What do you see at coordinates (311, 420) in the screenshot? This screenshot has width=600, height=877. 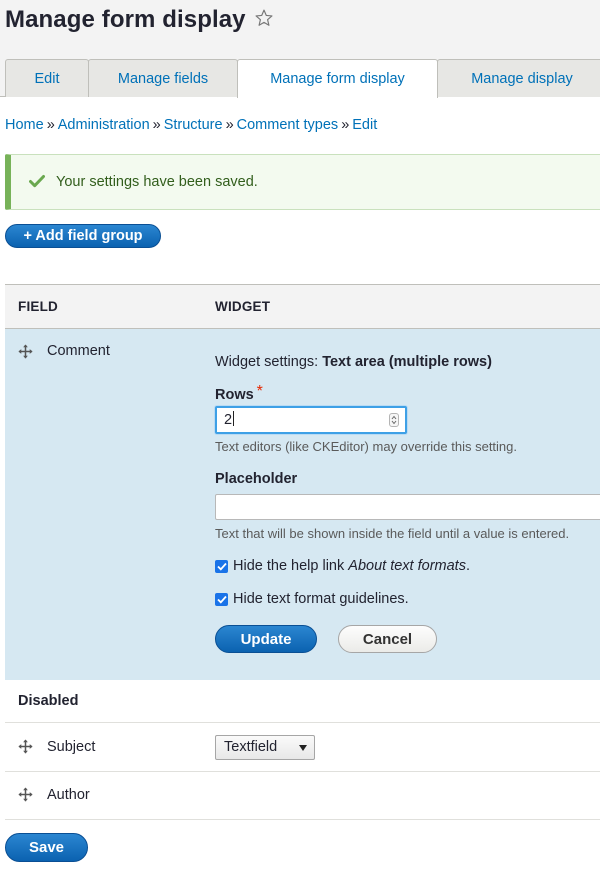 I see `rows-input: 2` at bounding box center [311, 420].